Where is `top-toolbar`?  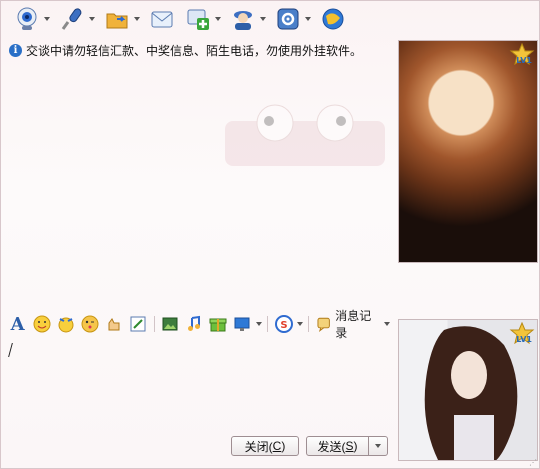
top-toolbar is located at coordinates (201, 19).